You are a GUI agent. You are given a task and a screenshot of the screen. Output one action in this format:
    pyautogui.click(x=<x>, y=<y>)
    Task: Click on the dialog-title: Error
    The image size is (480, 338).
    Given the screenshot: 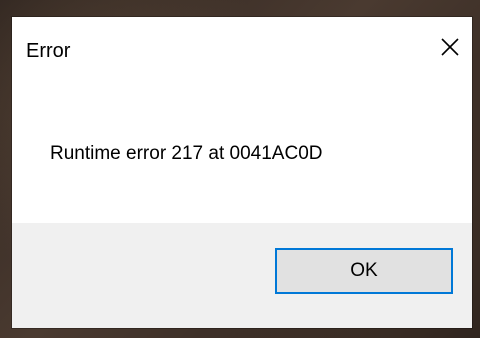 What is the action you would take?
    pyautogui.click(x=48, y=51)
    